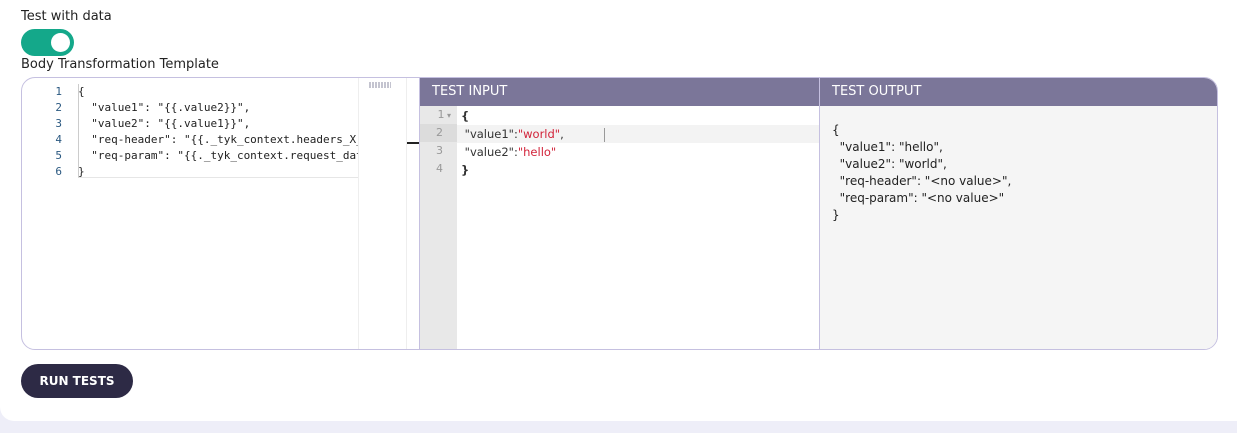  I want to click on line-number-text: 2, so click(439, 132).